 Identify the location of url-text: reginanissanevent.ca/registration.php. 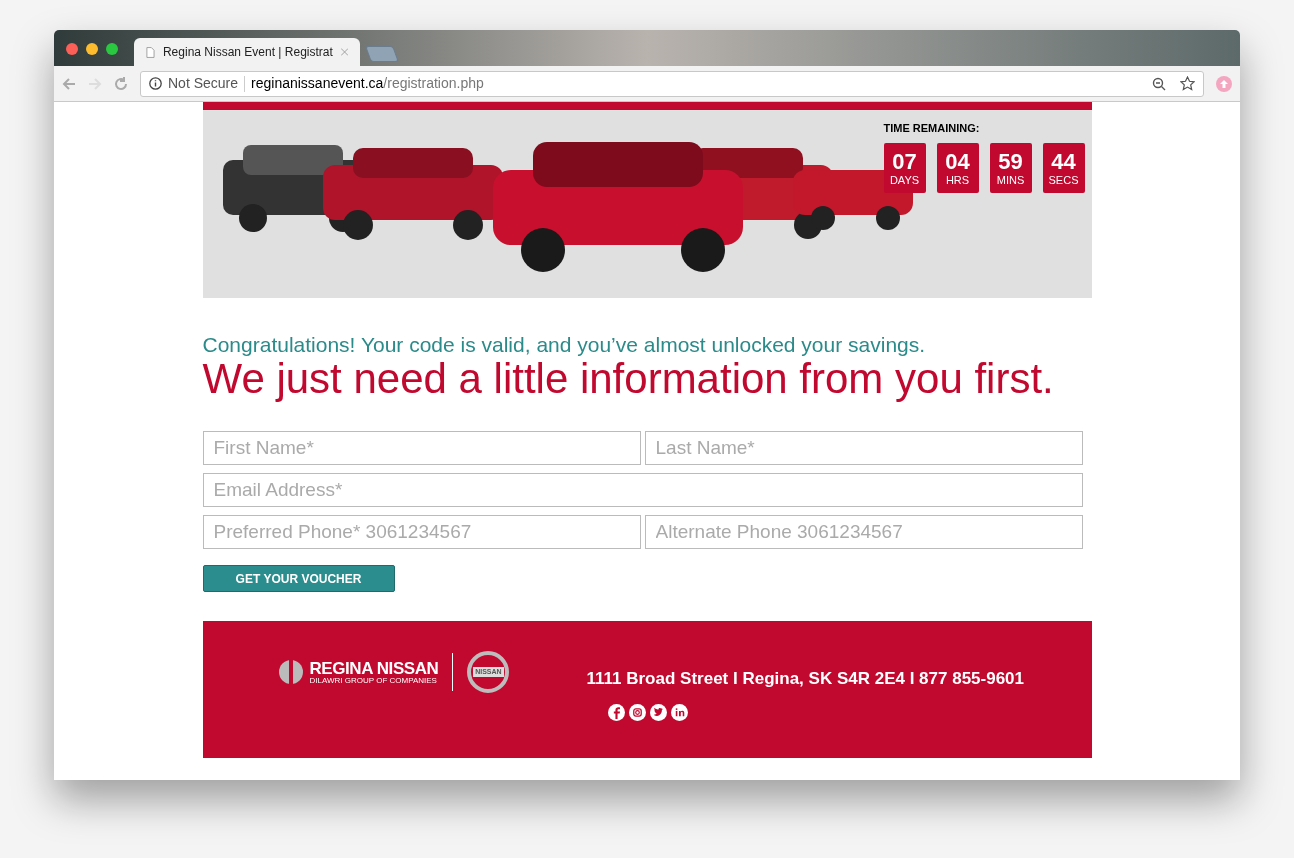
(367, 83).